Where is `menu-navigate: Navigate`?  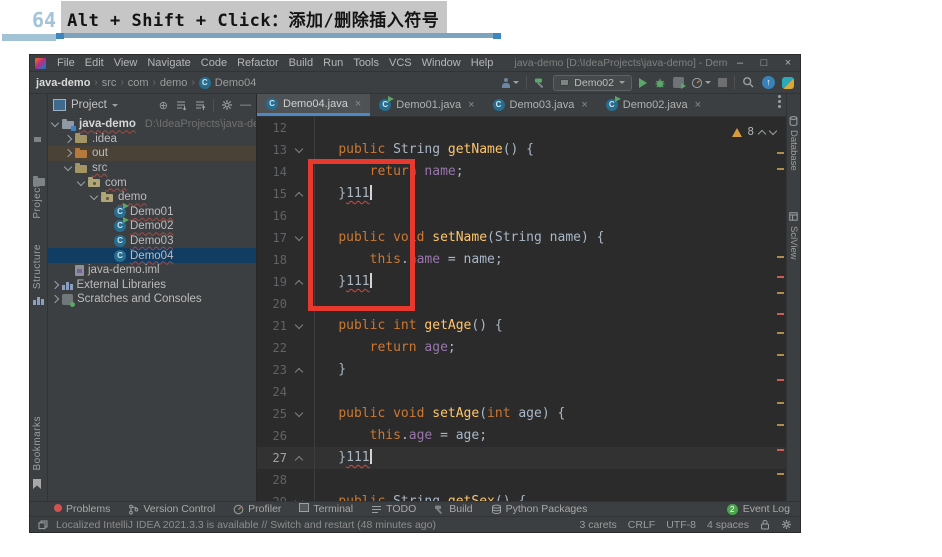 menu-navigate: Navigate is located at coordinates (168, 63).